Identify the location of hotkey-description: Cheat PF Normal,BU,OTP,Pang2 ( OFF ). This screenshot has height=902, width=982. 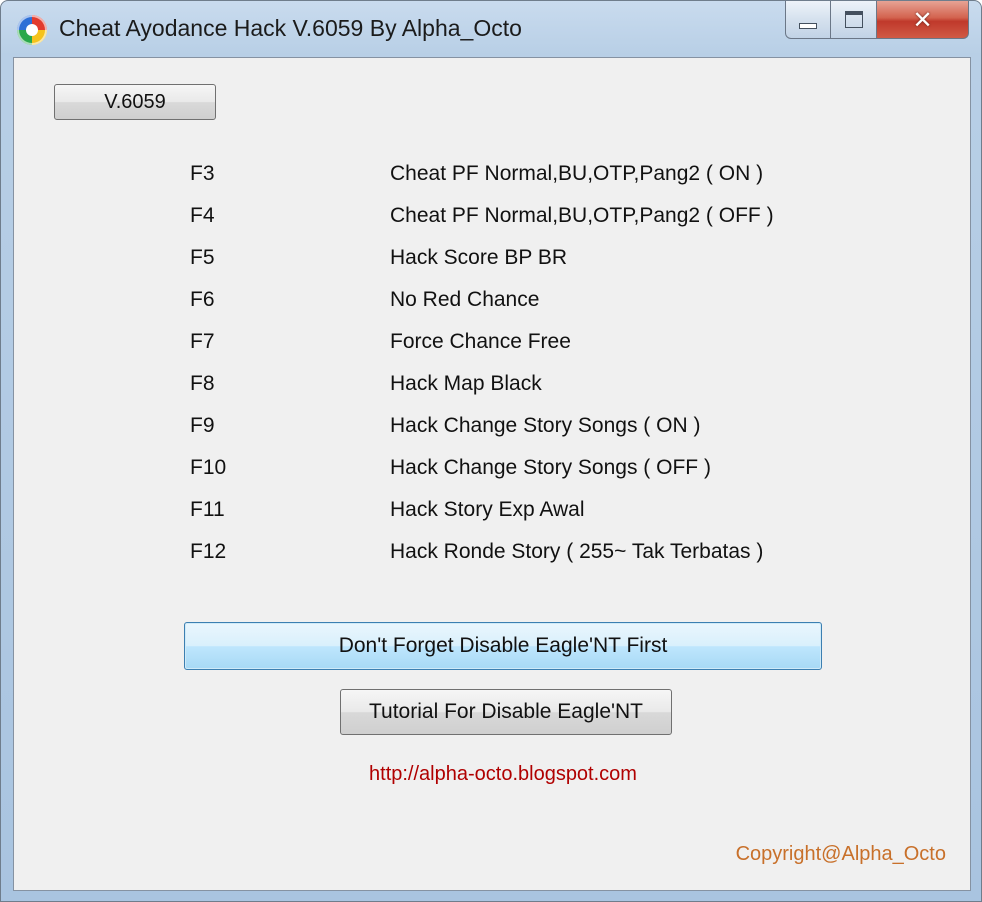
(582, 215).